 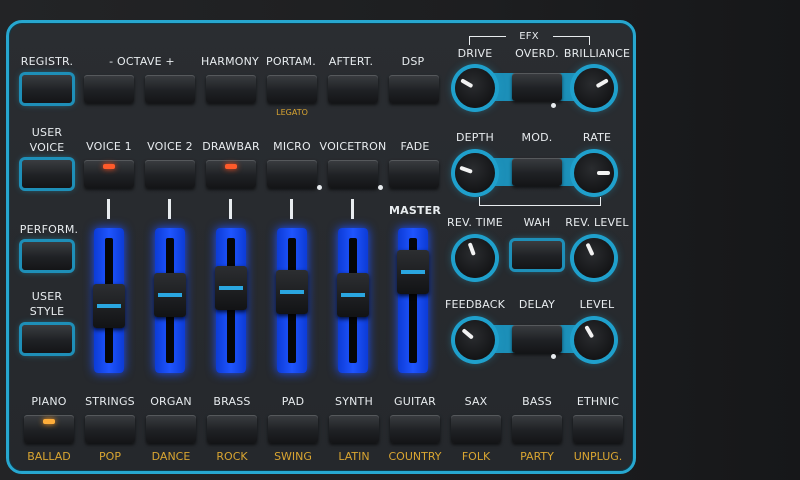 What do you see at coordinates (594, 258) in the screenshot?
I see `rev-level-knob` at bounding box center [594, 258].